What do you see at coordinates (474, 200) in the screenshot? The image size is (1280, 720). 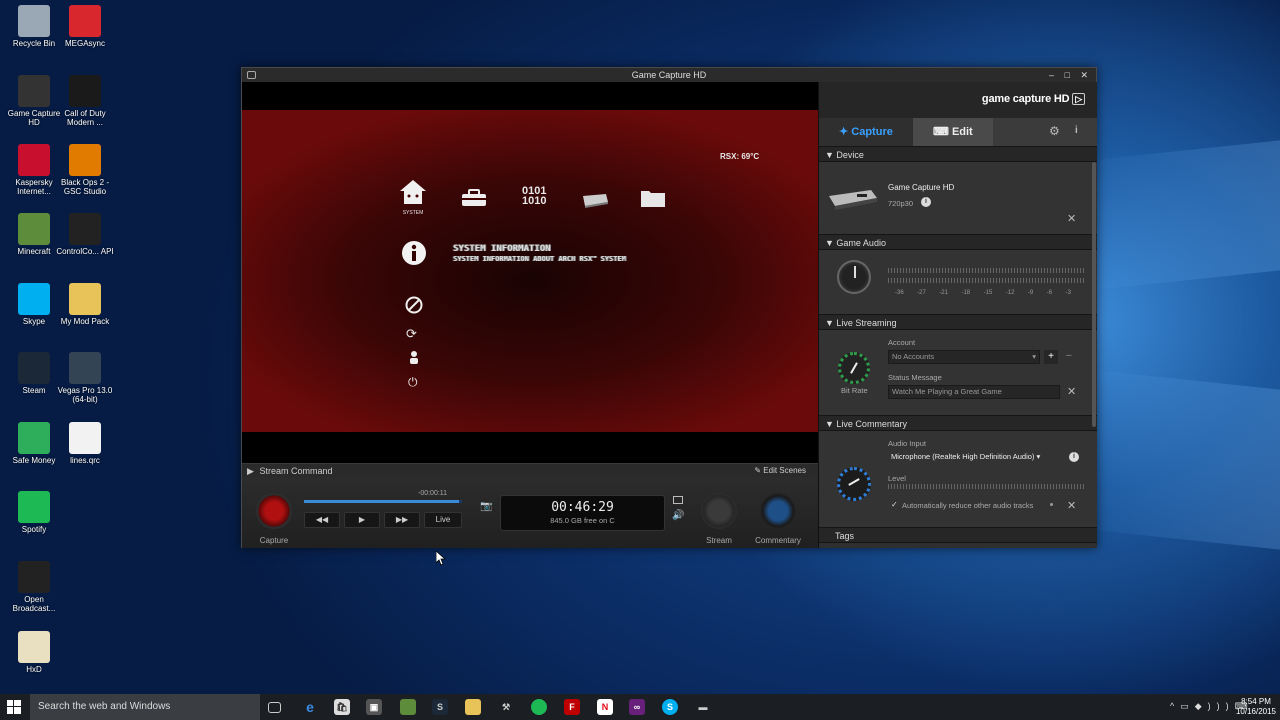 I see `toolbox-icon` at bounding box center [474, 200].